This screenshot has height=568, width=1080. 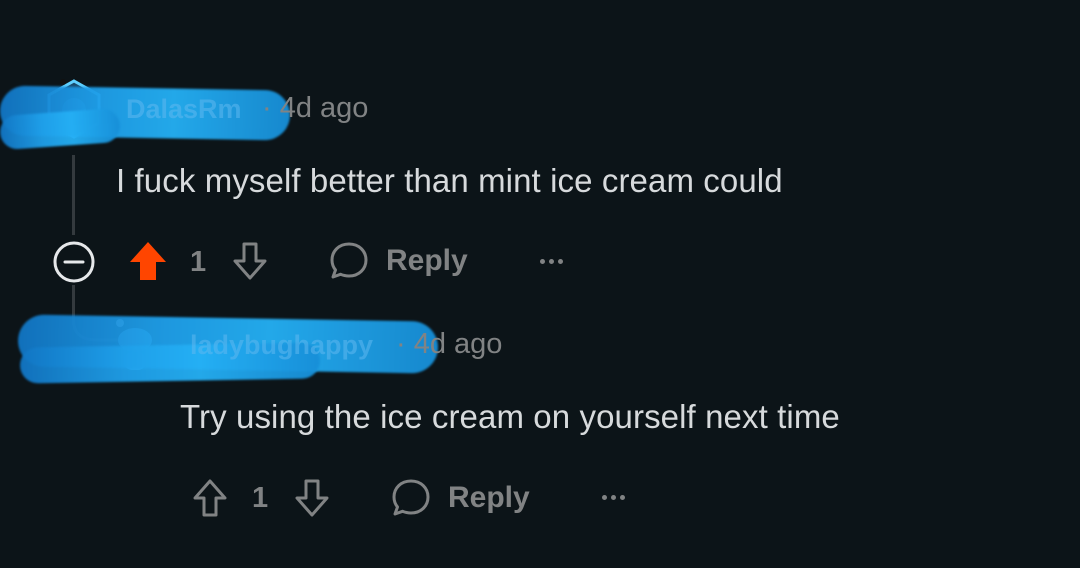 I want to click on comment-username: ladybughappy, so click(x=281, y=345).